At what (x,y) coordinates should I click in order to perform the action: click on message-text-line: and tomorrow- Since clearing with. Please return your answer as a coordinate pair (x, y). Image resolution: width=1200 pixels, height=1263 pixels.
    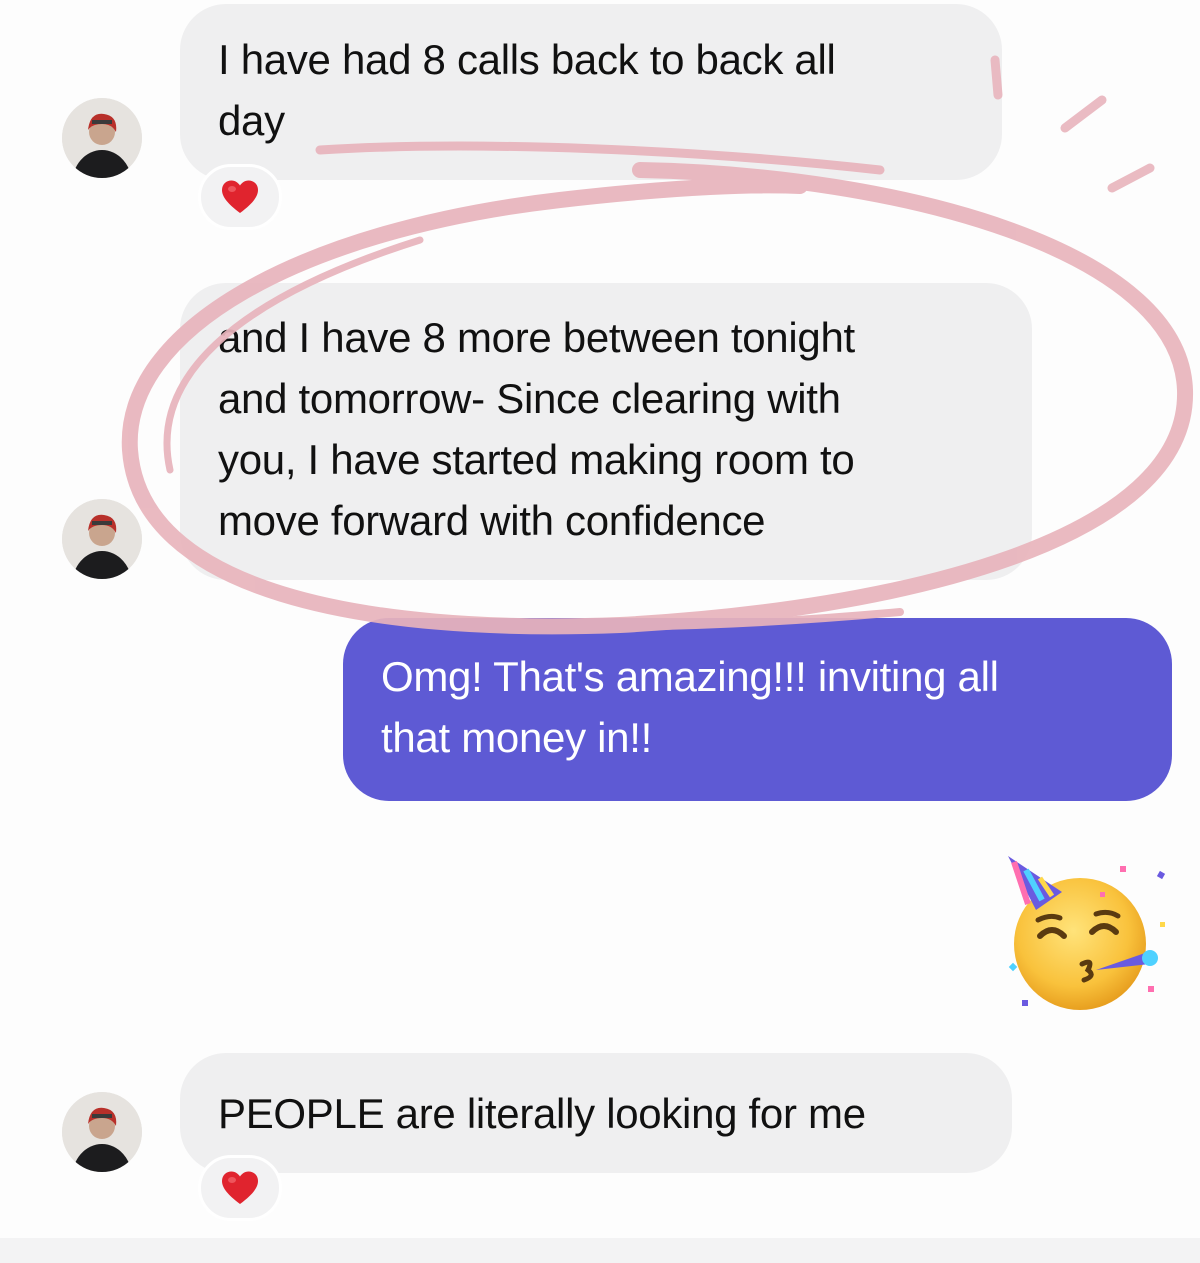
    Looking at the image, I should click on (529, 398).